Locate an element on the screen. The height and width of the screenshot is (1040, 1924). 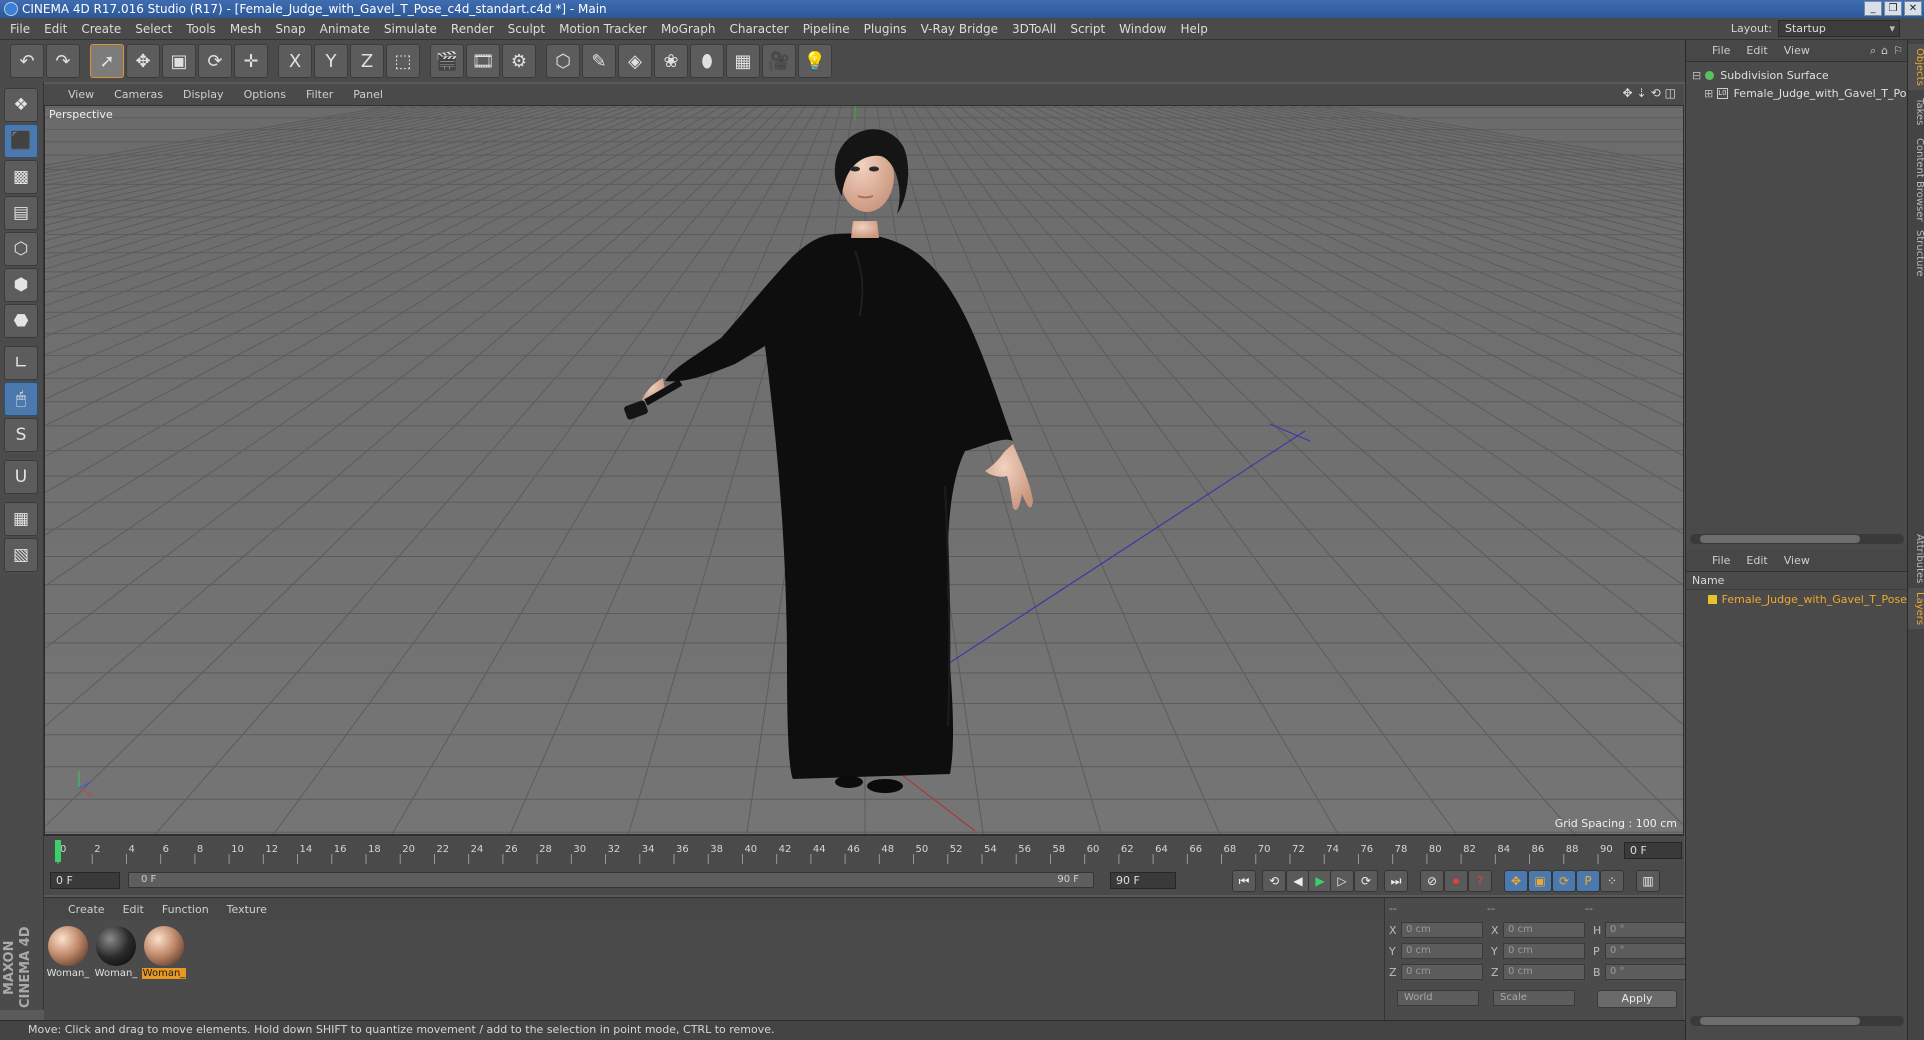
object-manager-scrollbar is located at coordinates (1797, 539).